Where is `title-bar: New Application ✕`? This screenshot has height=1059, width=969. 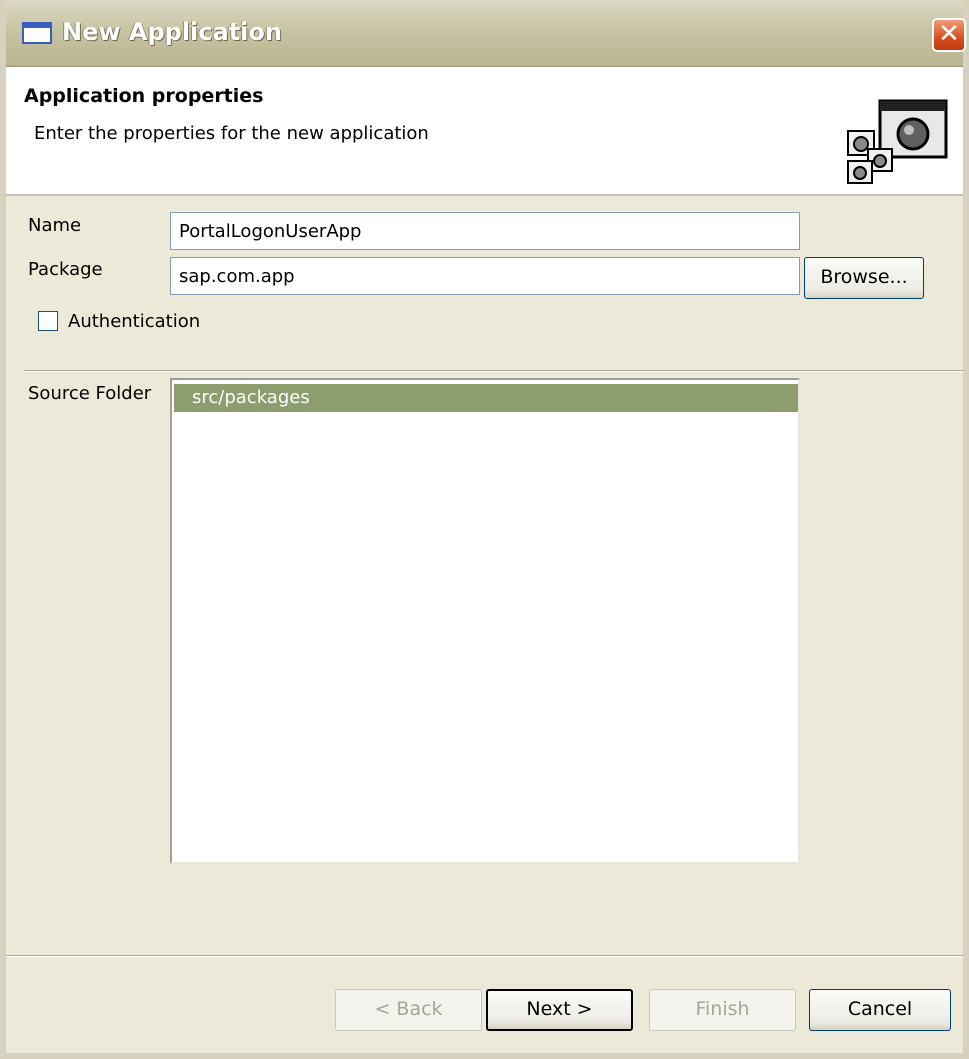
title-bar: New Application ✕ is located at coordinates (486, 33).